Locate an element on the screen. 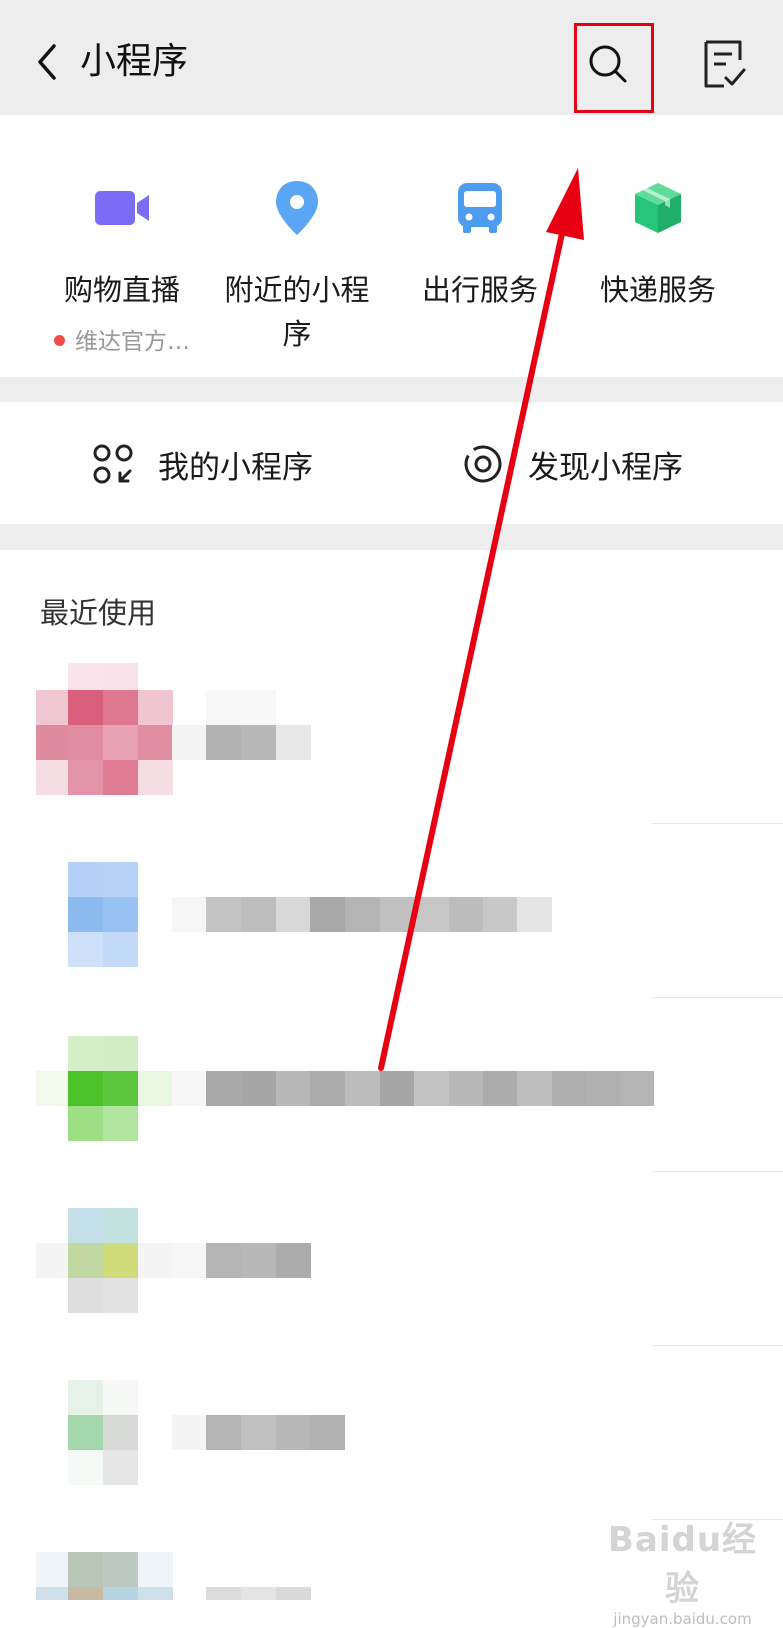 Image resolution: width=783 pixels, height=1628 pixels. service-label: 快递服务 is located at coordinates (657, 290).